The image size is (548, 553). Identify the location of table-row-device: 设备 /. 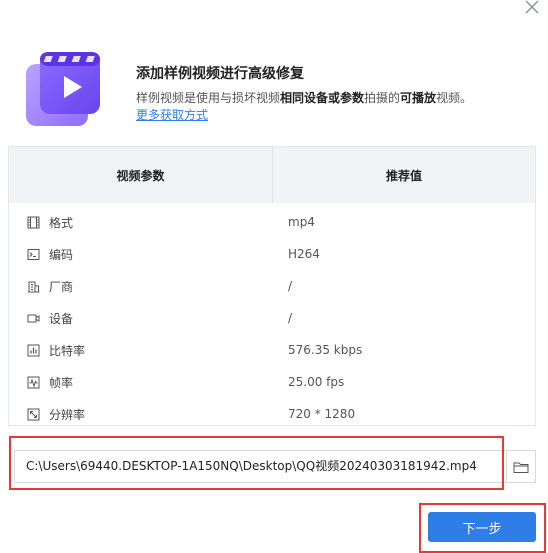
(272, 318).